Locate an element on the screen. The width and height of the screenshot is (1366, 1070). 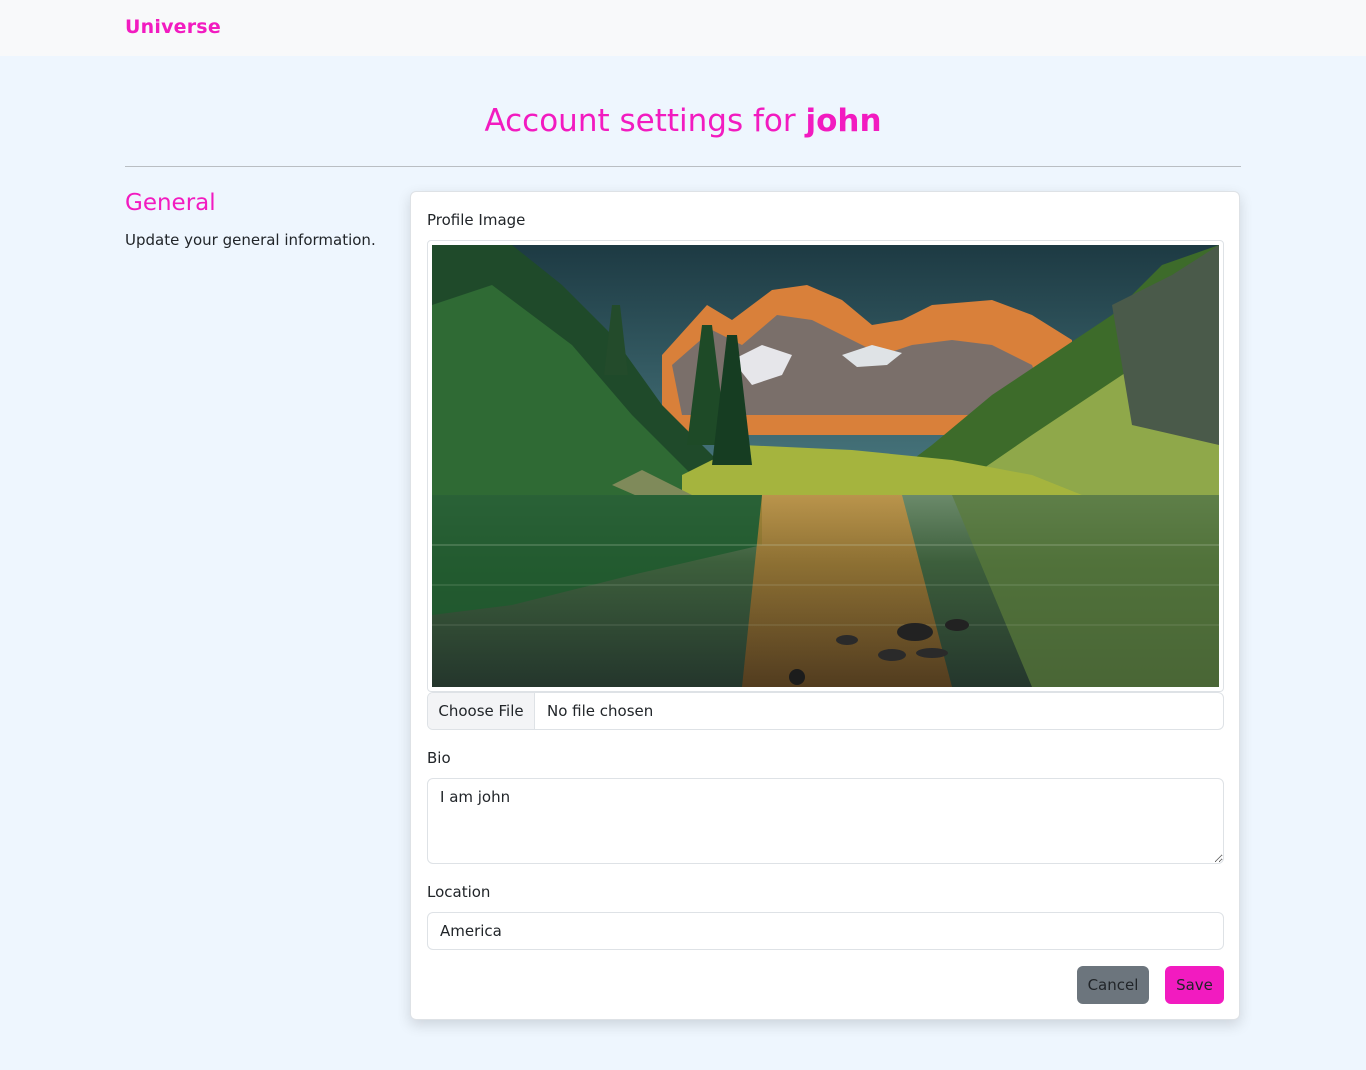
page-title: Account settings for john is located at coordinates (683, 121).